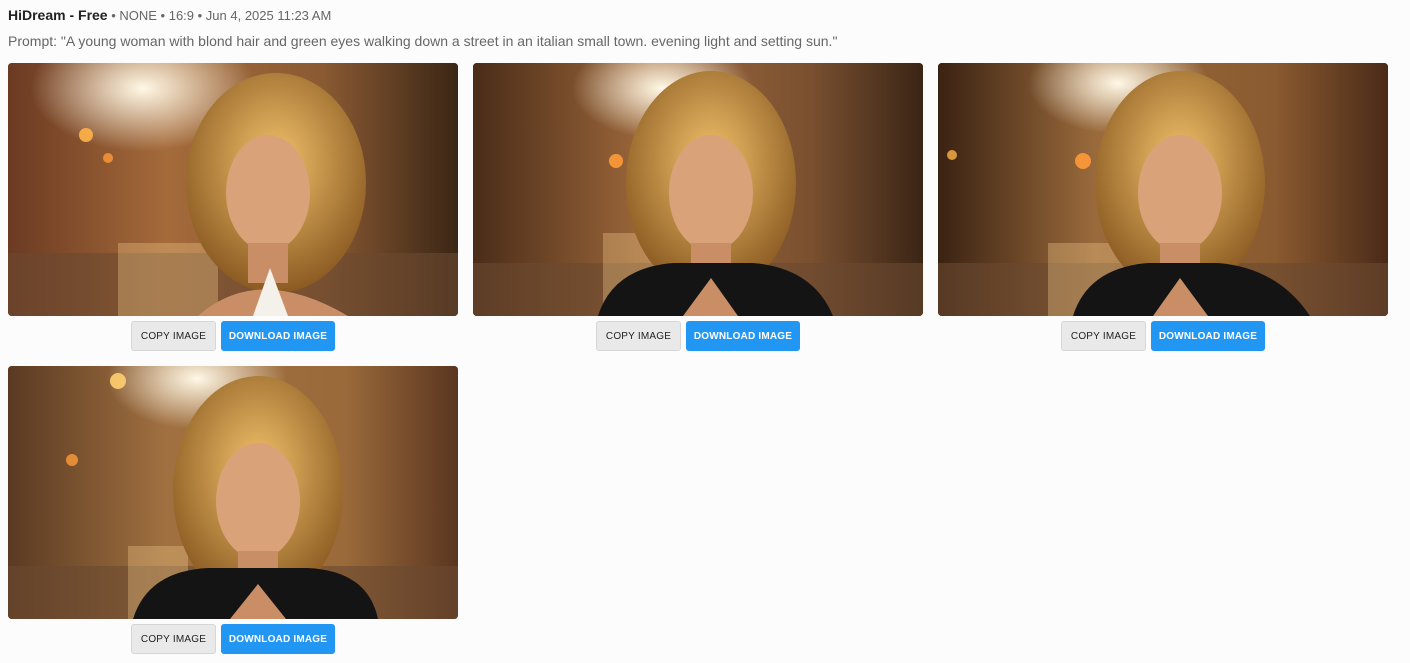 The image size is (1410, 663). What do you see at coordinates (221, 15) in the screenshot?
I see `generation-meta: • NONE • 16:9 • Jun 4, 2025 11:23 AM` at bounding box center [221, 15].